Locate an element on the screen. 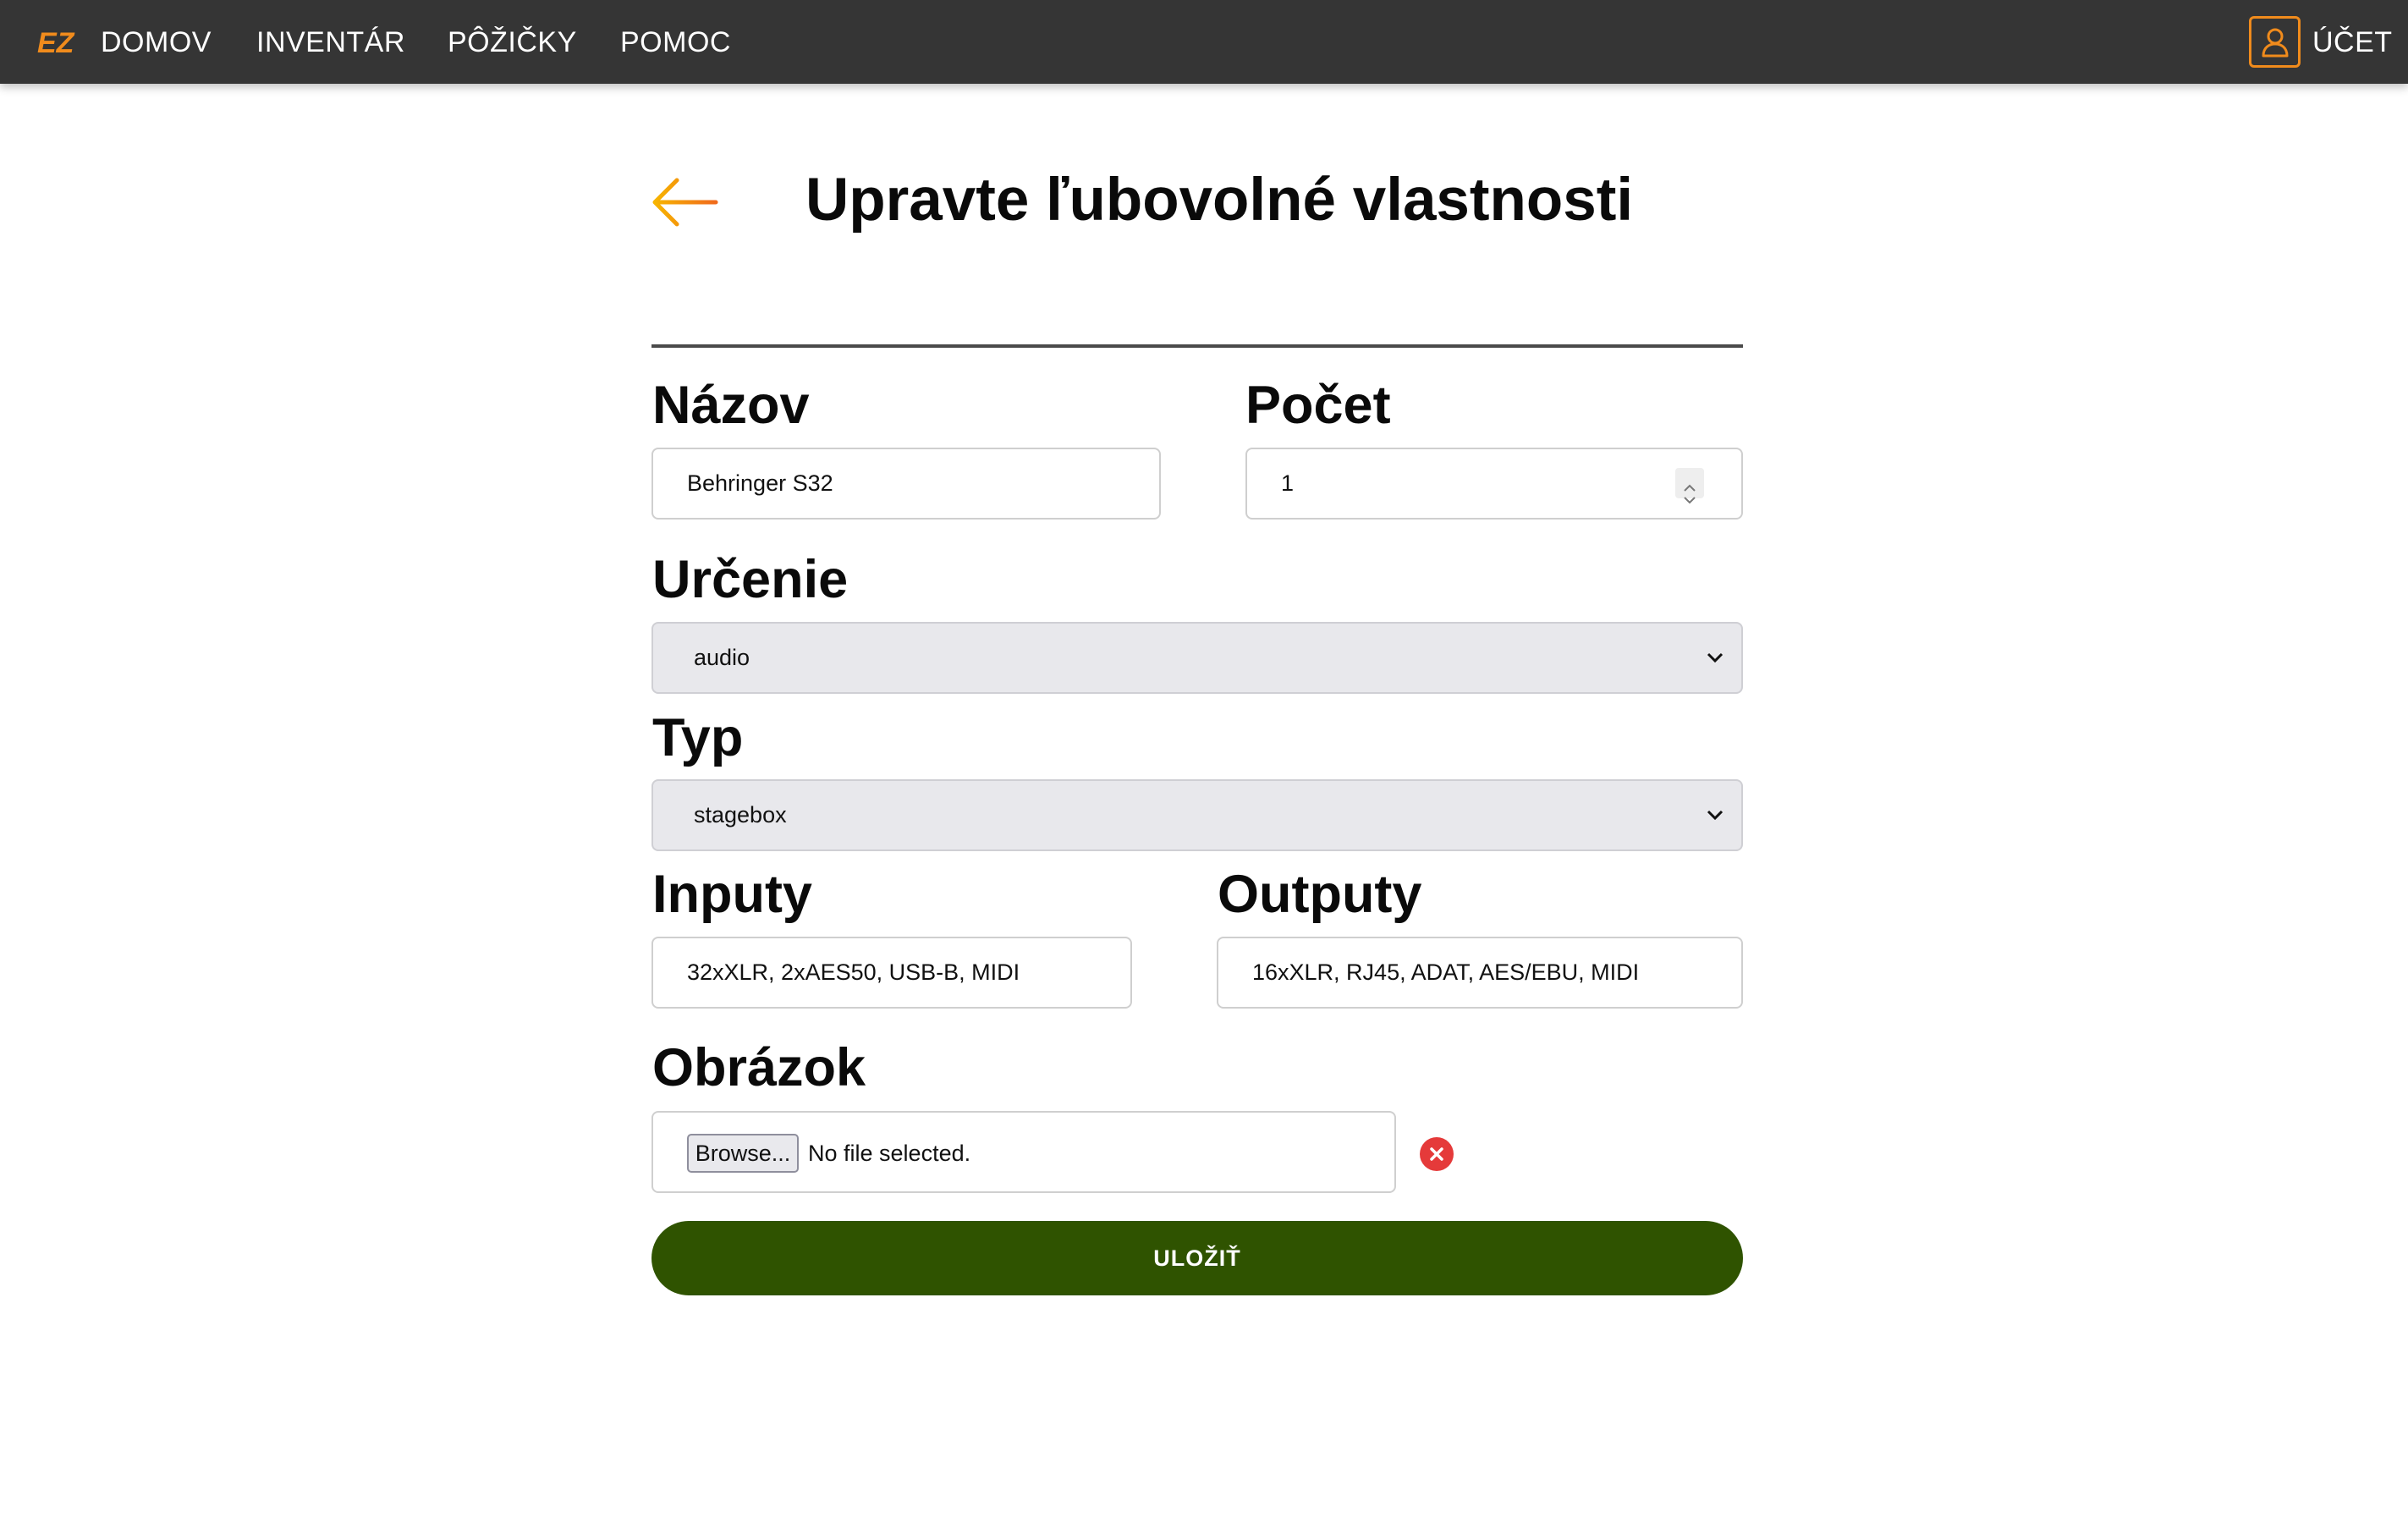 The image size is (2408, 1523). account-icon is located at coordinates (2275, 42).